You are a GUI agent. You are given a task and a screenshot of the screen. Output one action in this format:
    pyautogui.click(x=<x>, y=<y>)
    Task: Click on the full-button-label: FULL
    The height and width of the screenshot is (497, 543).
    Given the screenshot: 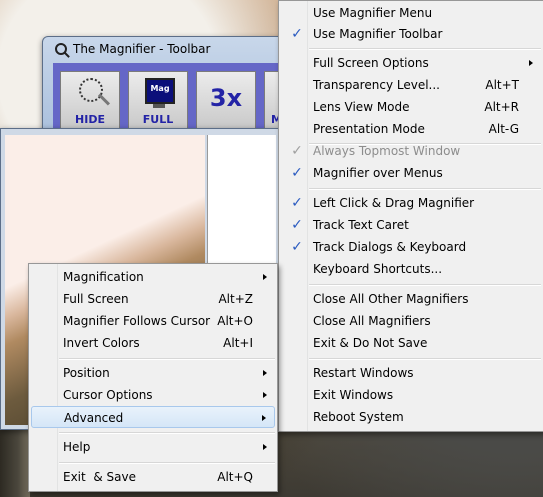 What is the action you would take?
    pyautogui.click(x=158, y=119)
    